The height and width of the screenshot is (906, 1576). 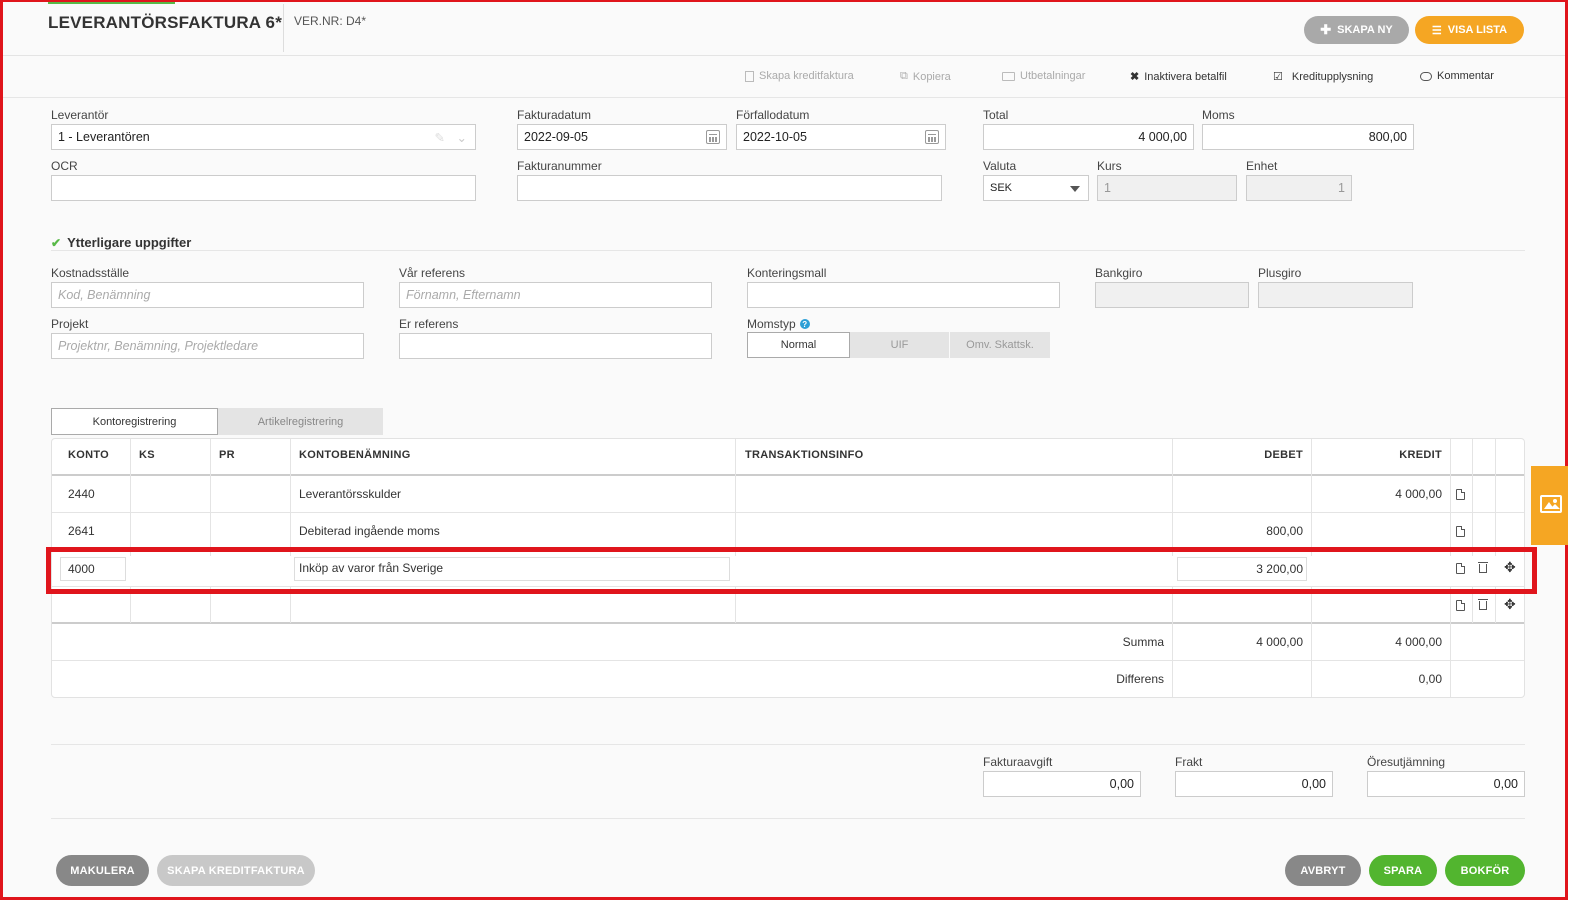 I want to click on bankgiro-input, so click(x=1172, y=295).